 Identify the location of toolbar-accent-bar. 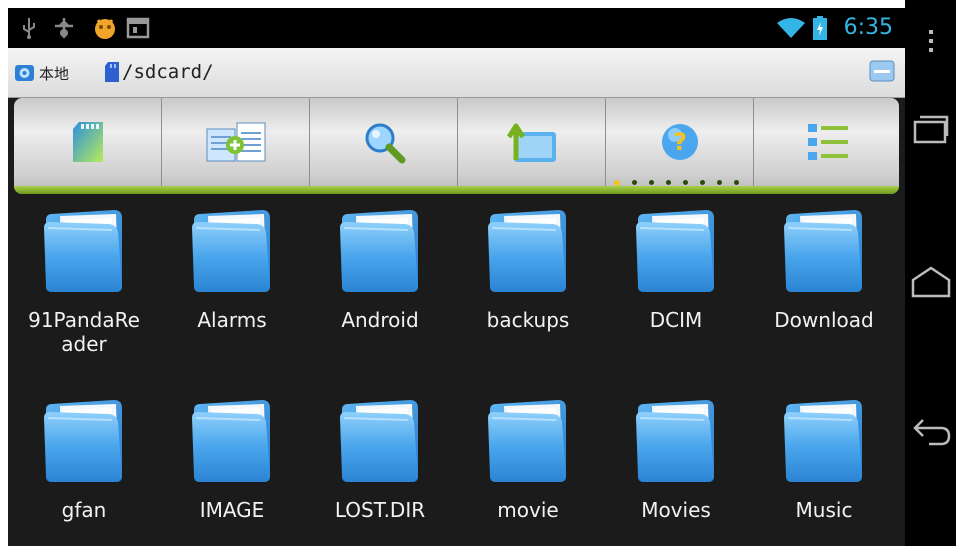
(456, 190).